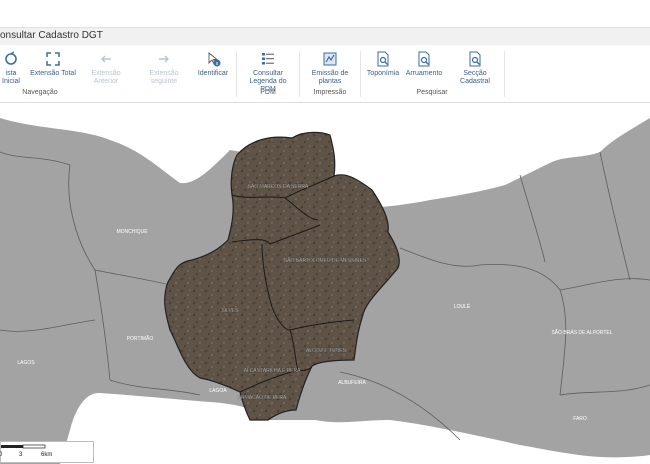  What do you see at coordinates (268, 59) in the screenshot?
I see `legend-list-icon` at bounding box center [268, 59].